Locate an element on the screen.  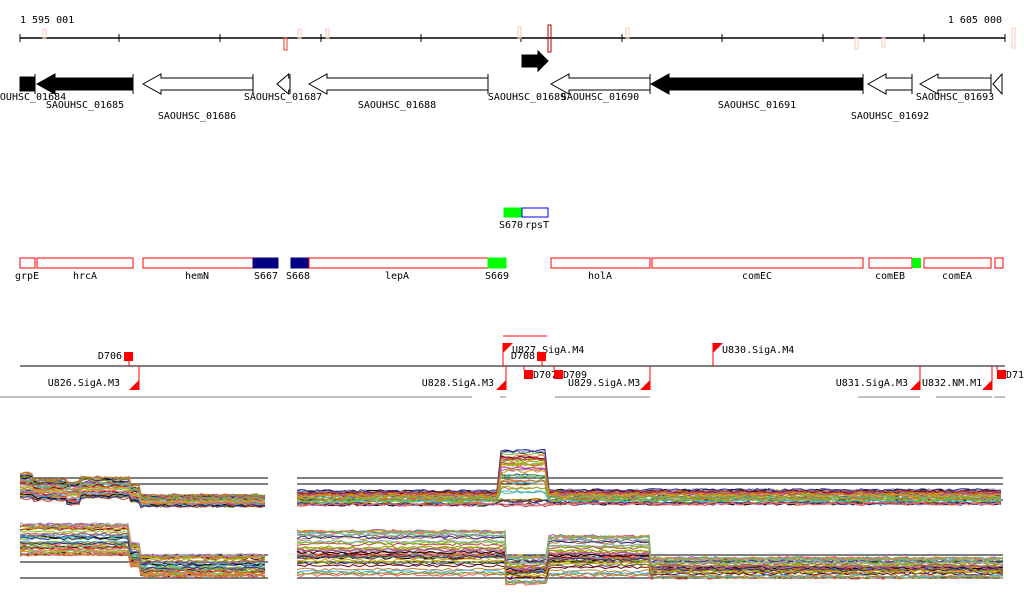
ruler-start-label: 1 595 001 is located at coordinates (47, 20).